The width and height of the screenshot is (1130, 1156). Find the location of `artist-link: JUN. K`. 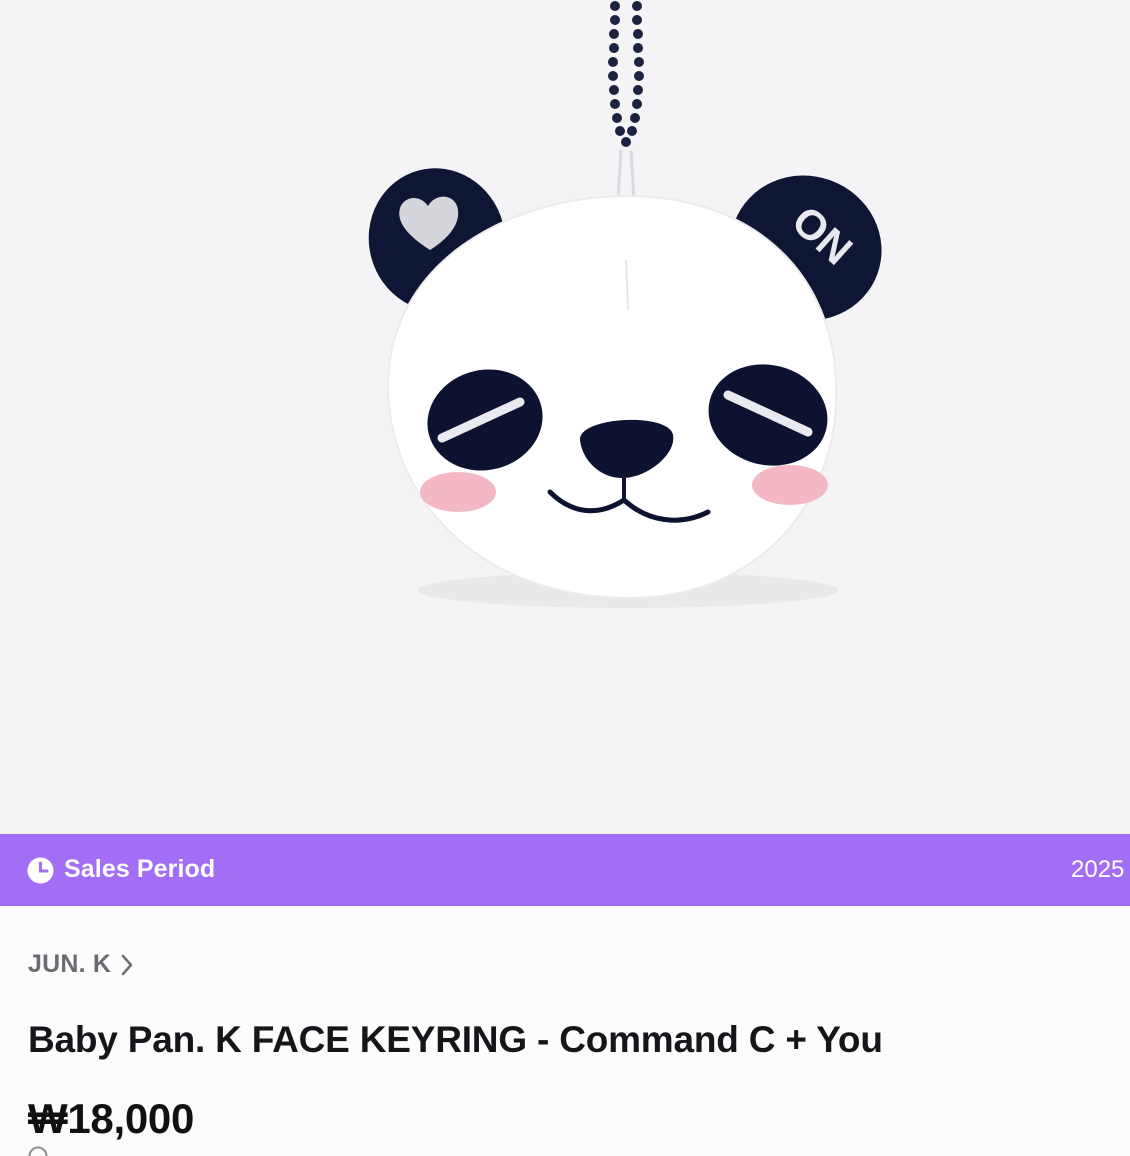

artist-link: JUN. K is located at coordinates (81, 964).